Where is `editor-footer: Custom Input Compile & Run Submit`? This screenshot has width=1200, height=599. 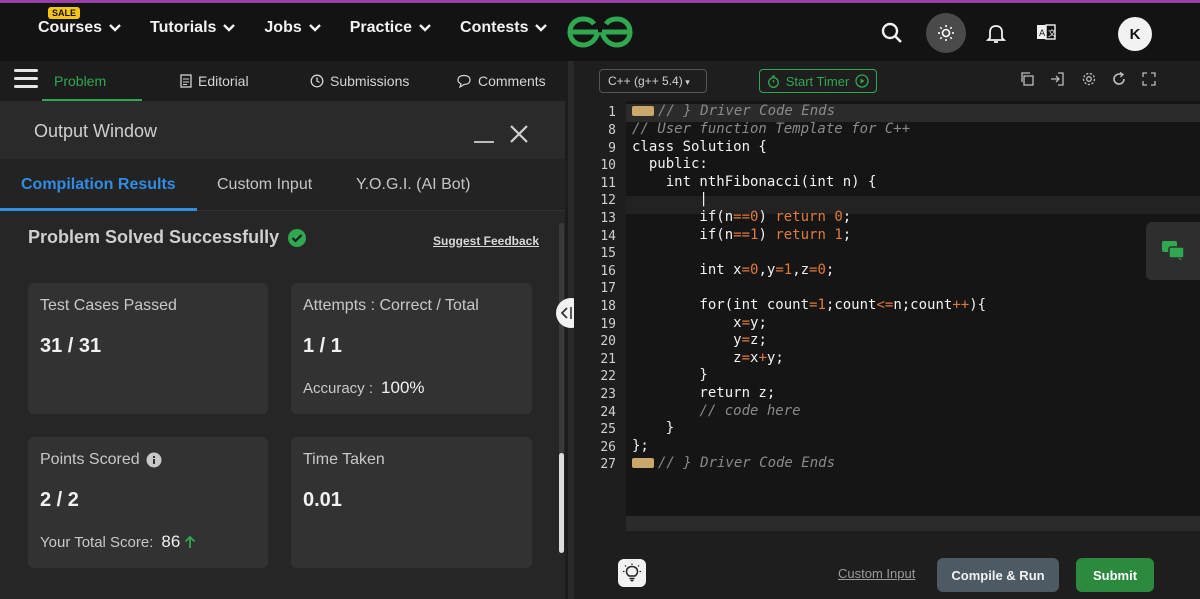 editor-footer: Custom Input Compile & Run Submit is located at coordinates (887, 565).